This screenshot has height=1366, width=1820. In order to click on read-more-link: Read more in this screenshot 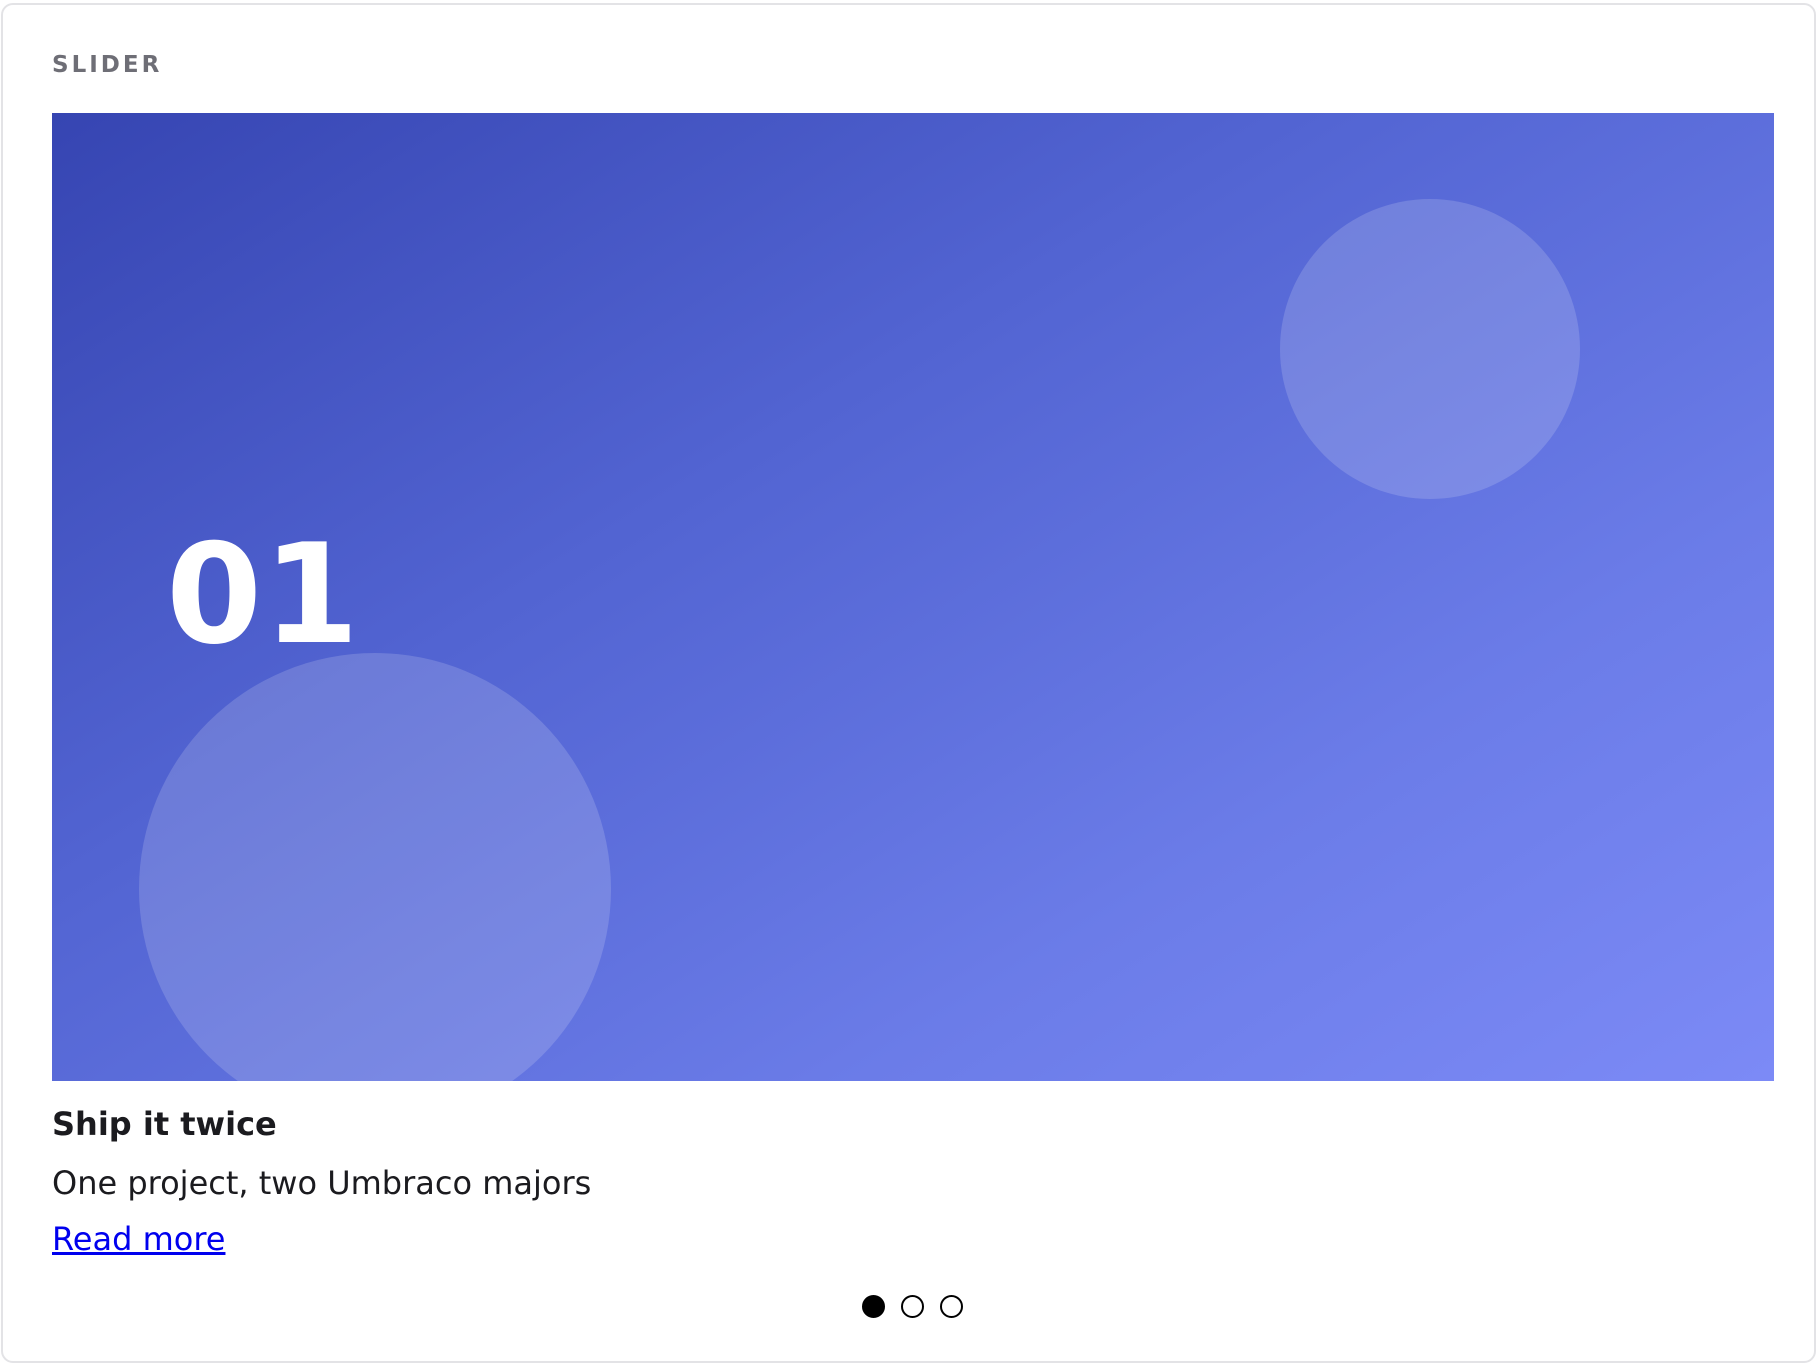, I will do `click(138, 1239)`.